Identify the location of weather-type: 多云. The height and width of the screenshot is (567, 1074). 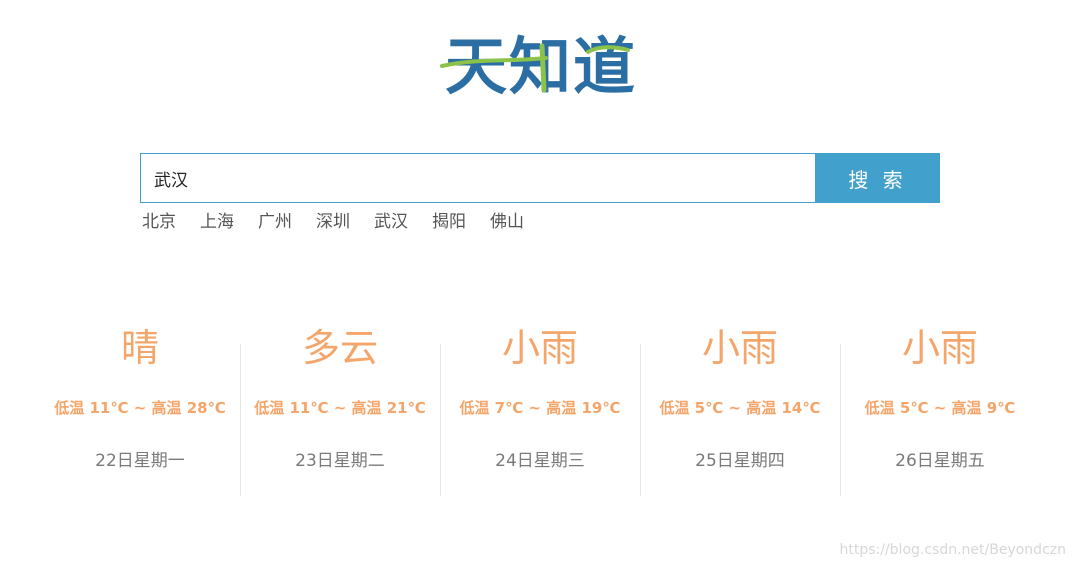
(339, 348).